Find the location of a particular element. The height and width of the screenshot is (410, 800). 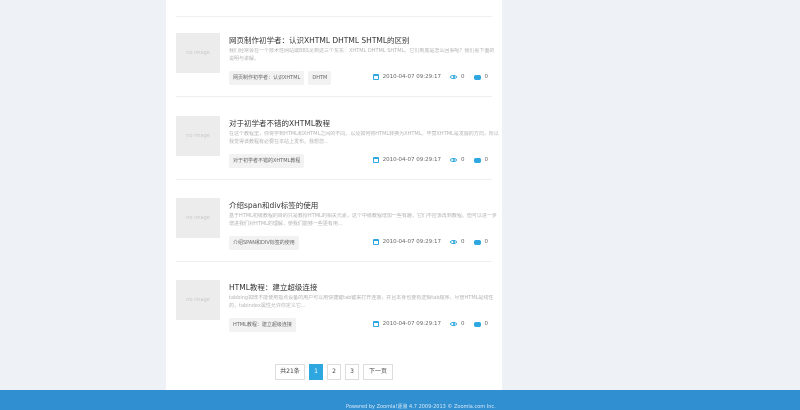

article-tags: 网页制作初学者：认识XHTML DHTM is located at coordinates (280, 78).